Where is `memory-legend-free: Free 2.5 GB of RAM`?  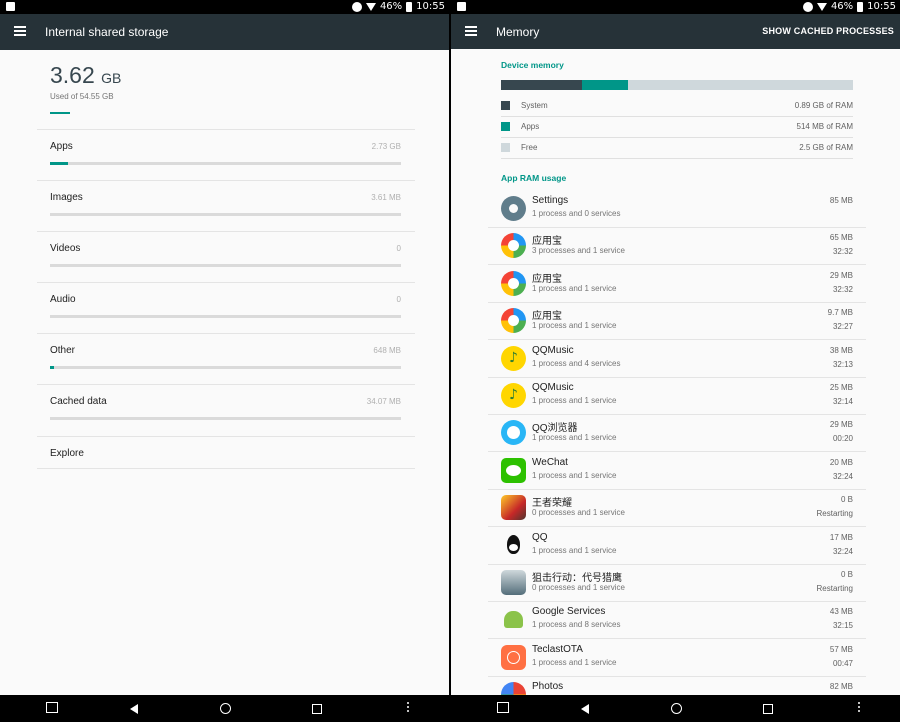
memory-legend-free: Free 2.5 GB of RAM is located at coordinates (677, 148).